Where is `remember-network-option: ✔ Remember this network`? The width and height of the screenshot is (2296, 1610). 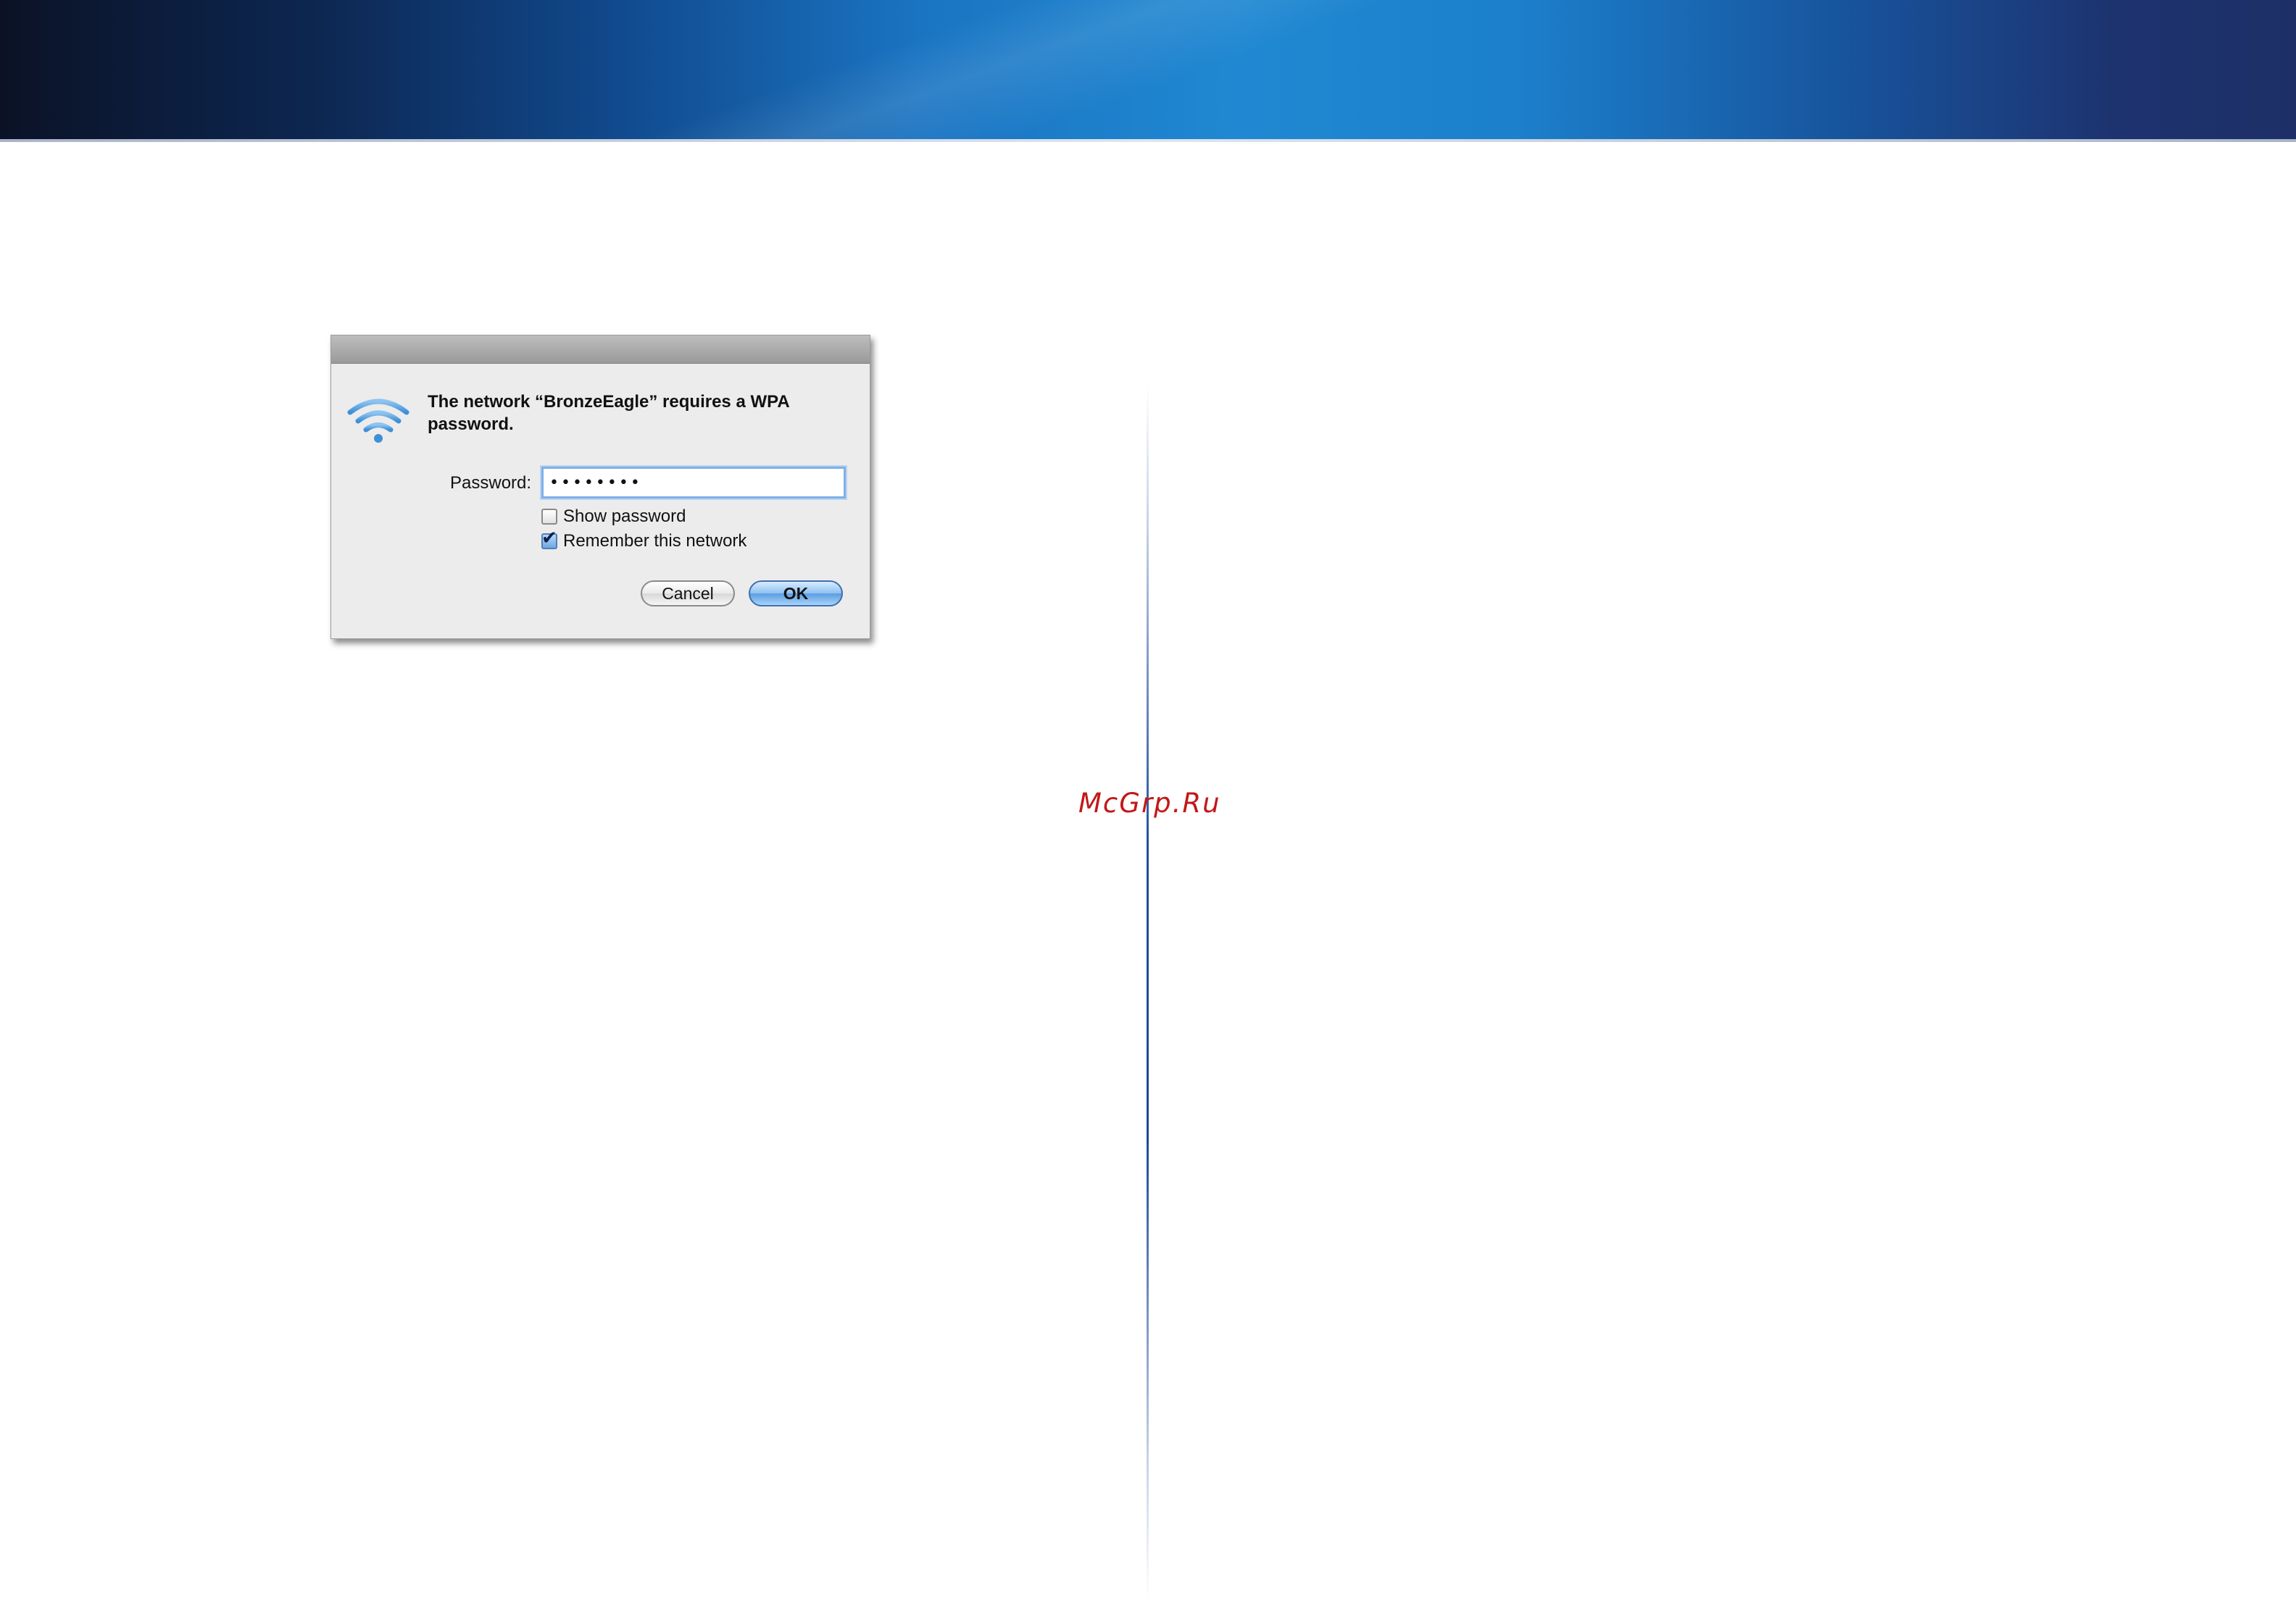
remember-network-option: ✔ Remember this network is located at coordinates (644, 540).